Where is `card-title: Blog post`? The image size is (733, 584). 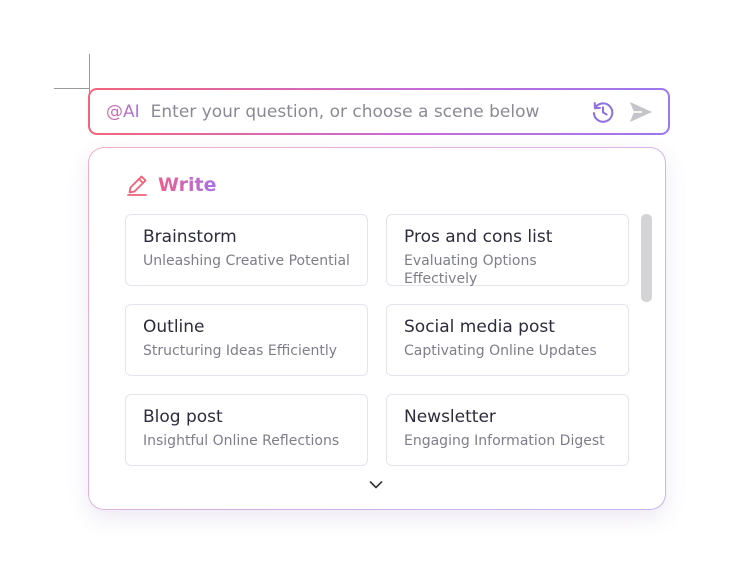
card-title: Blog post is located at coordinates (183, 417).